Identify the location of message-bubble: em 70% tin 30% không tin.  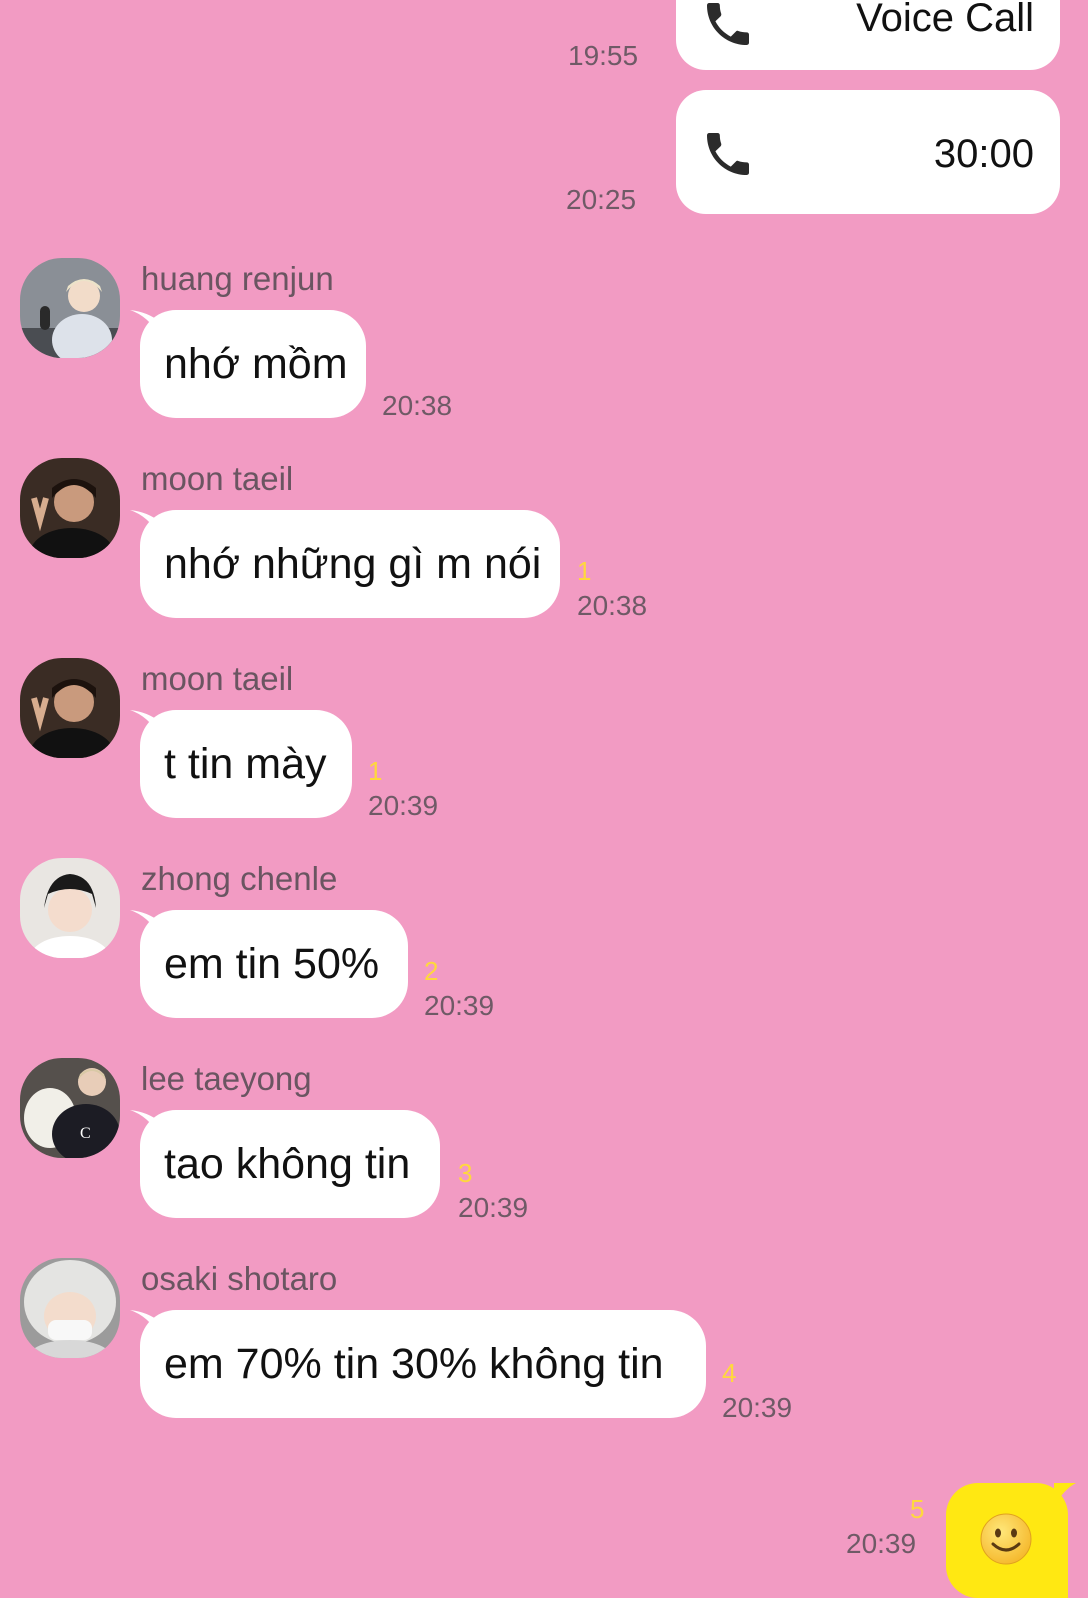
(423, 1364).